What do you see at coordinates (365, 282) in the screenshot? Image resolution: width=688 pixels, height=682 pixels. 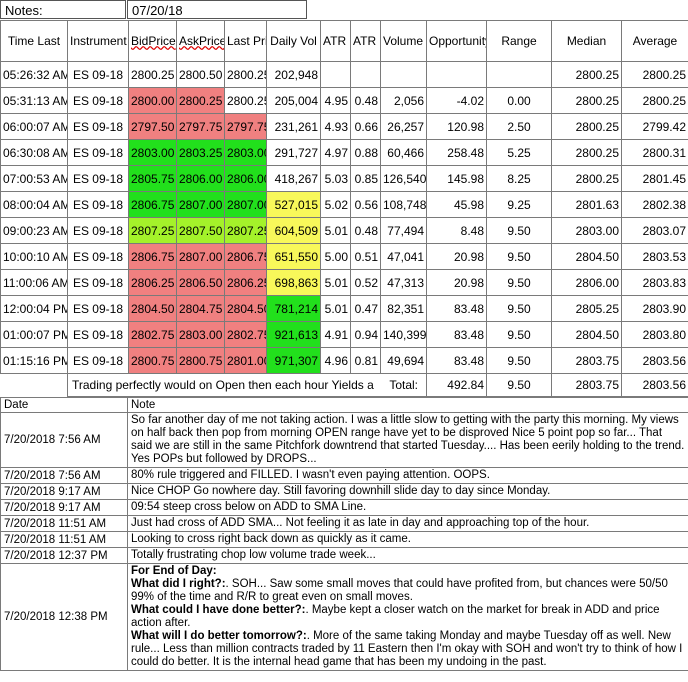 I see `cell-atr6: 0.52` at bounding box center [365, 282].